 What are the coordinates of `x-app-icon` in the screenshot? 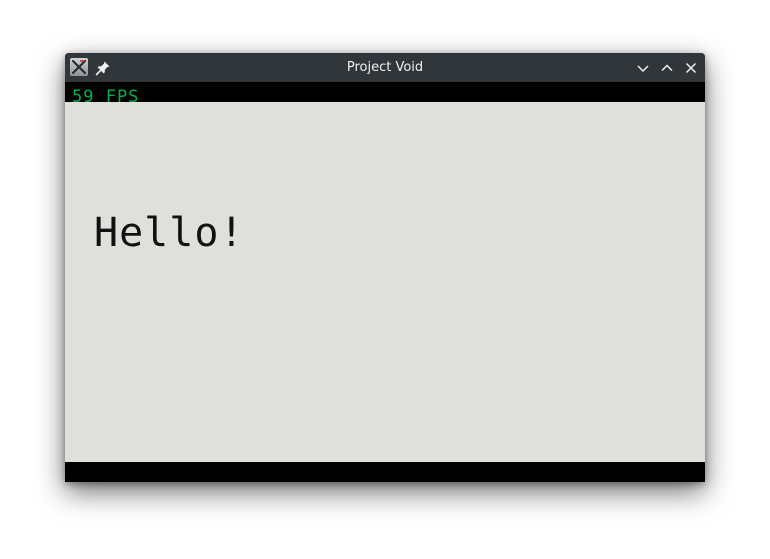 It's located at (79, 67).